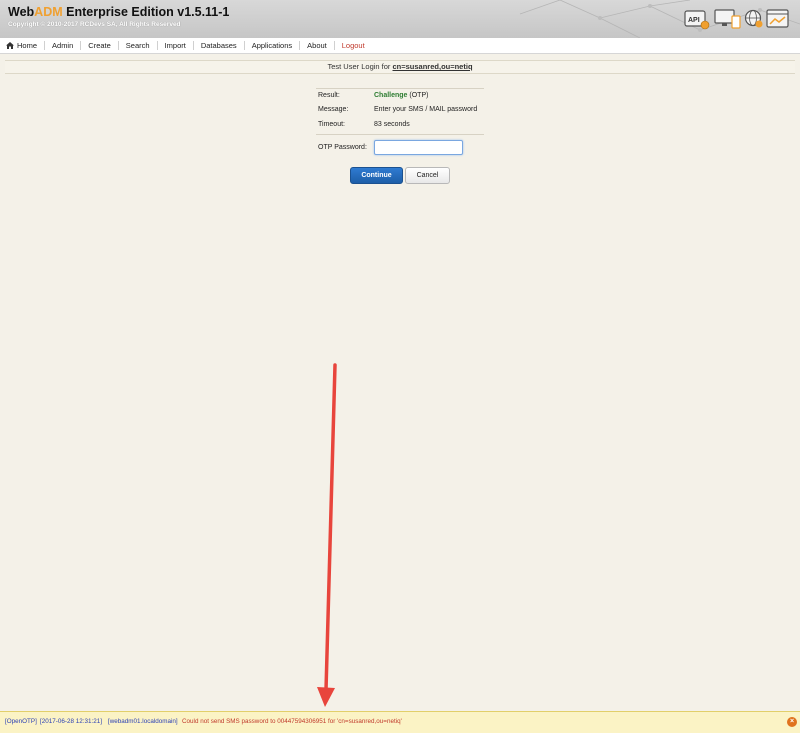  Describe the element at coordinates (119, 12) in the screenshot. I see `app-title: WebADM Enterprise Edition v1.5.11-1` at that location.